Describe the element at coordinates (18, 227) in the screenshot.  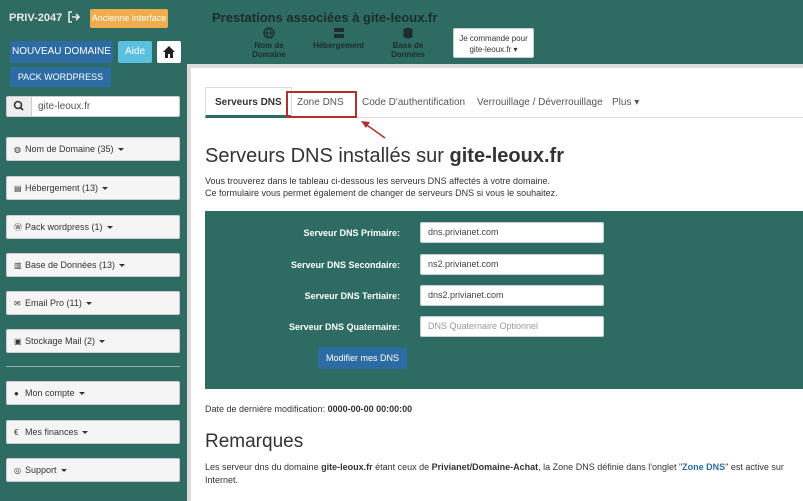
I see `wordpress-icon: Ⓦ` at that location.